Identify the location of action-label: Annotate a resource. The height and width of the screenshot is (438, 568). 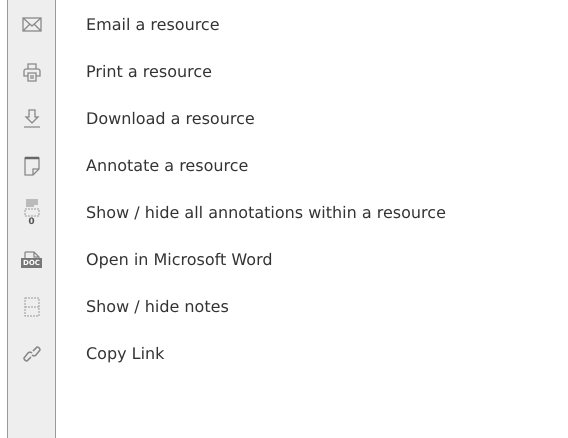
(167, 165).